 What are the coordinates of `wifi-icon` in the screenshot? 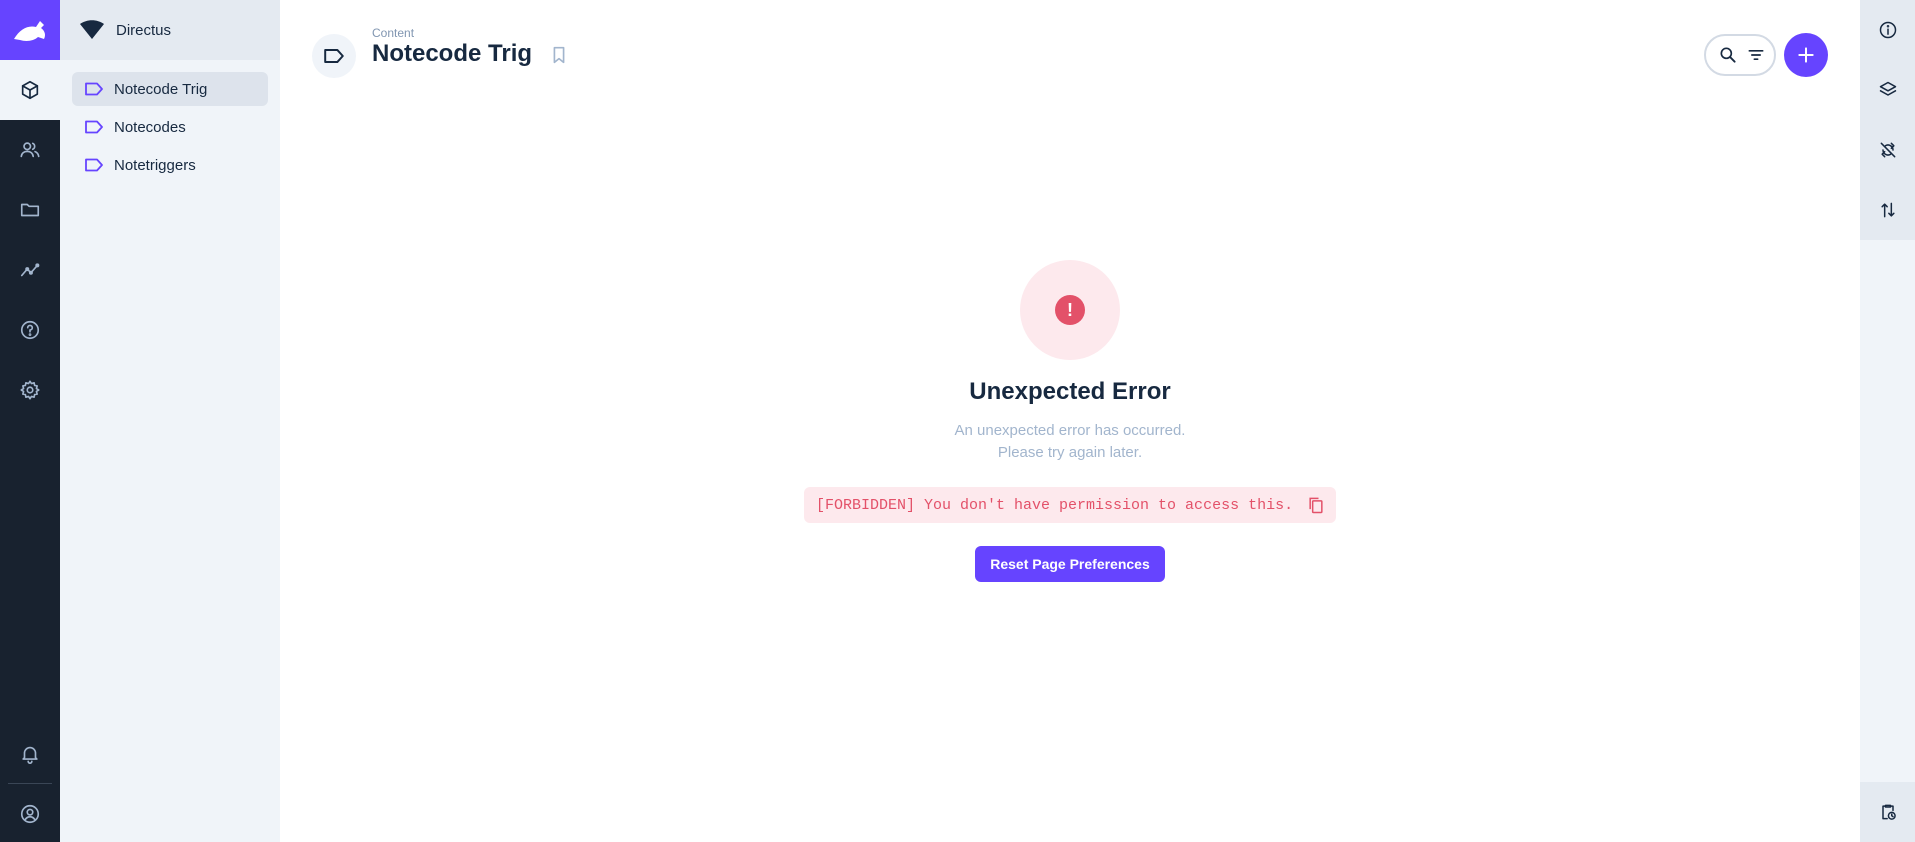 It's located at (92, 30).